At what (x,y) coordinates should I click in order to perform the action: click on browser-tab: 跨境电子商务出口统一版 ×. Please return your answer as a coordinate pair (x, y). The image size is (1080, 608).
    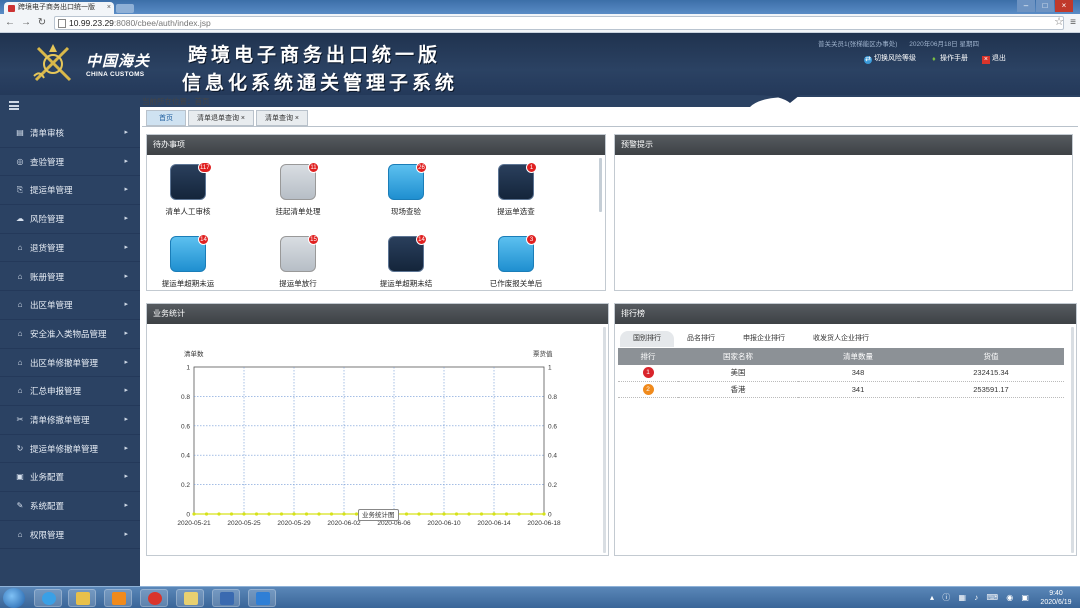
    Looking at the image, I should click on (59, 8).